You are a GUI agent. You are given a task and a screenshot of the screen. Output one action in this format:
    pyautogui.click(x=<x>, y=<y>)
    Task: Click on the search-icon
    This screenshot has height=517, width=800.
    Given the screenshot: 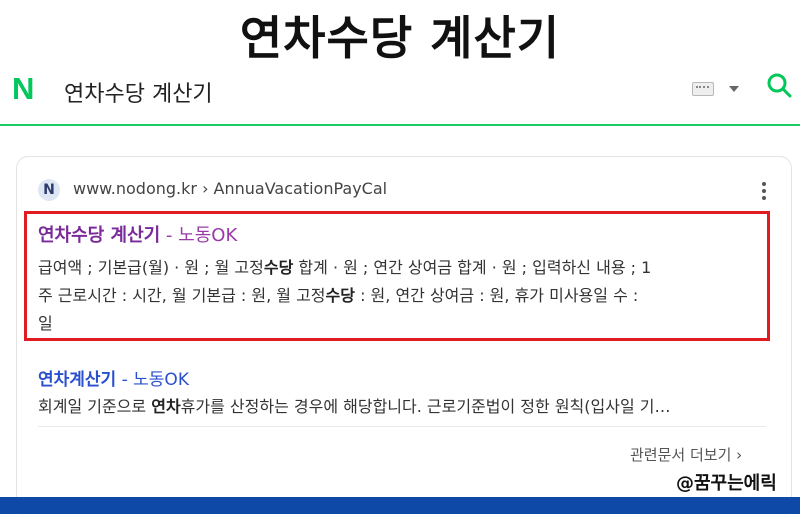 What is the action you would take?
    pyautogui.click(x=779, y=85)
    